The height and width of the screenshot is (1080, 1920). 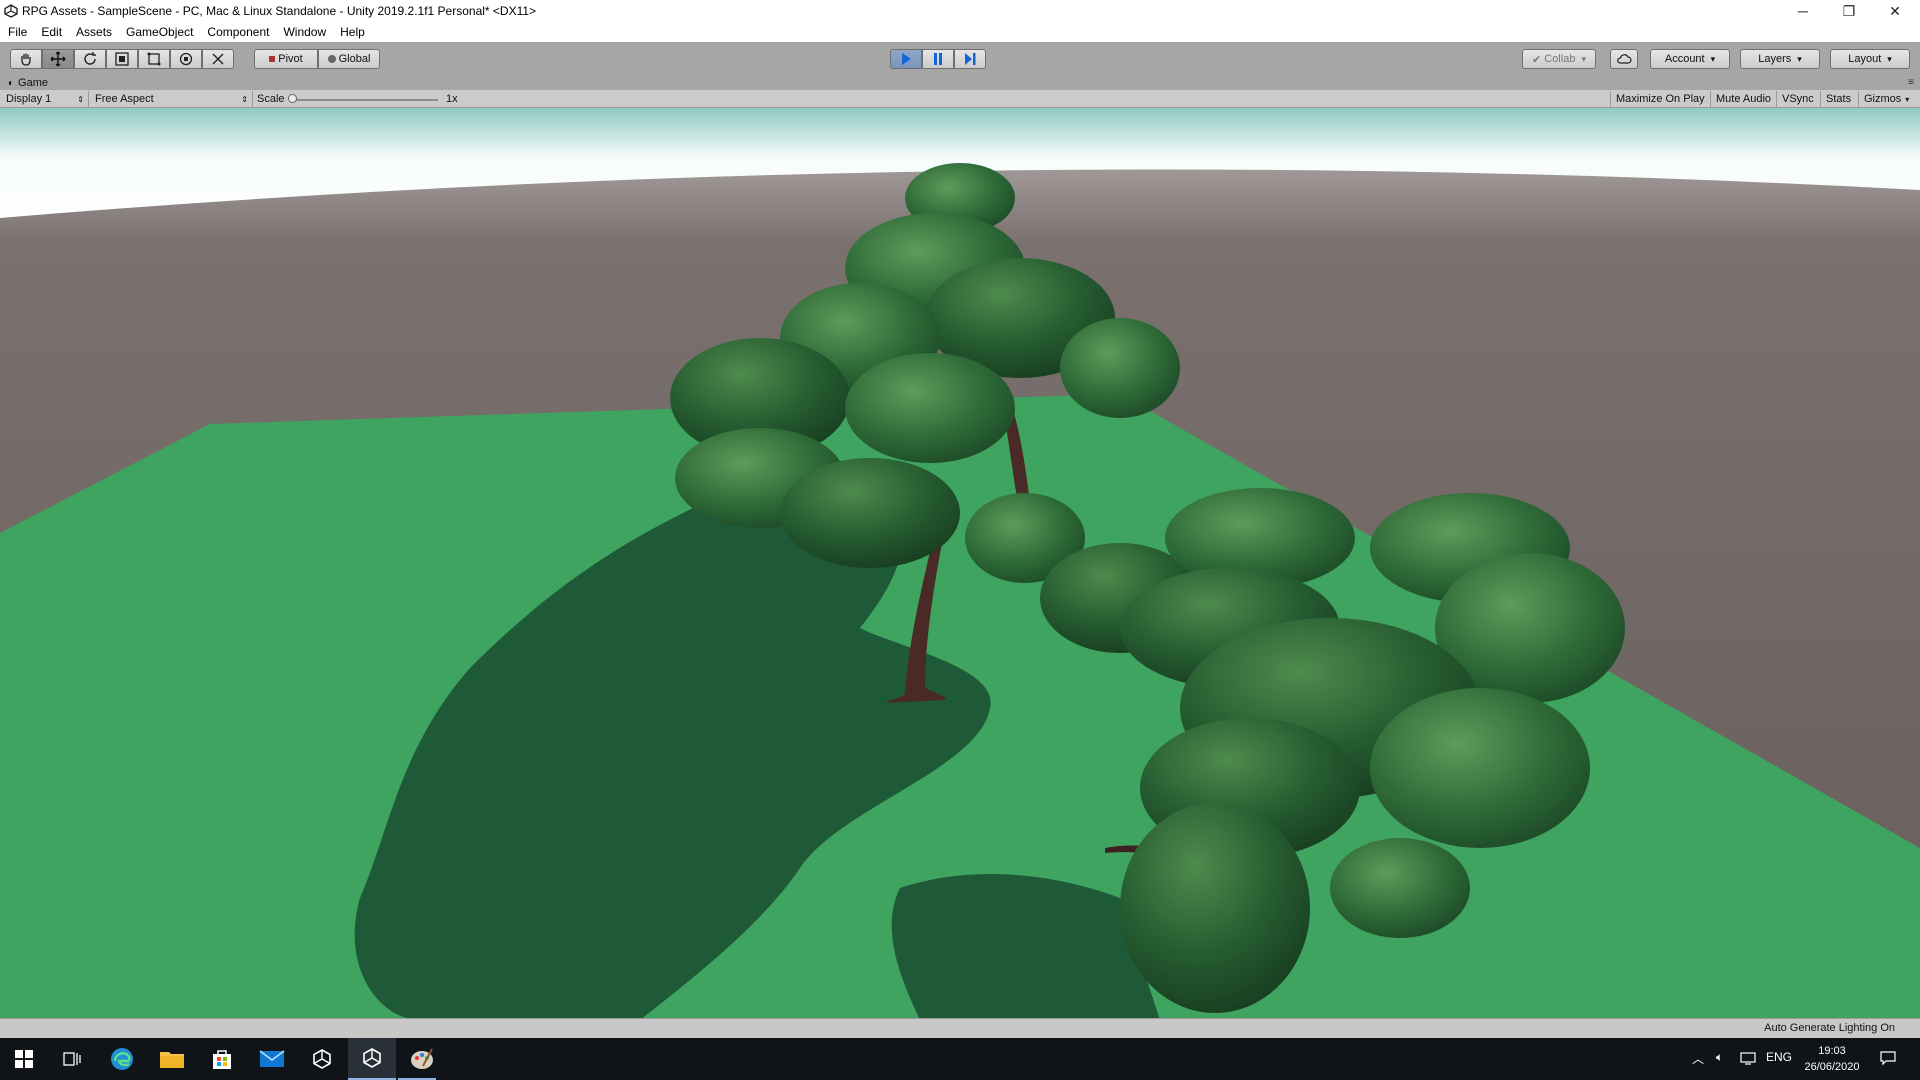 I want to click on step-icon, so click(x=970, y=59).